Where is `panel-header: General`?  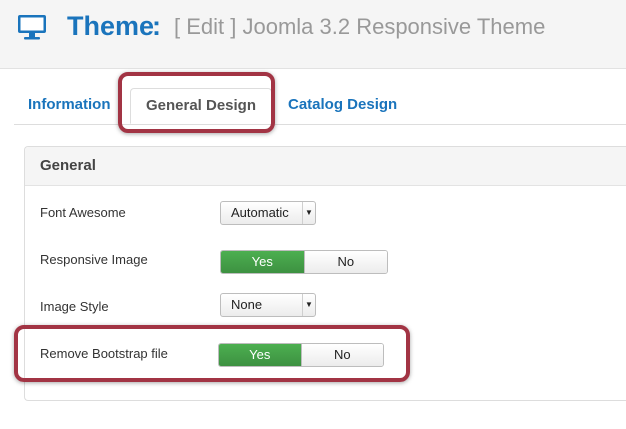 panel-header: General is located at coordinates (325, 166).